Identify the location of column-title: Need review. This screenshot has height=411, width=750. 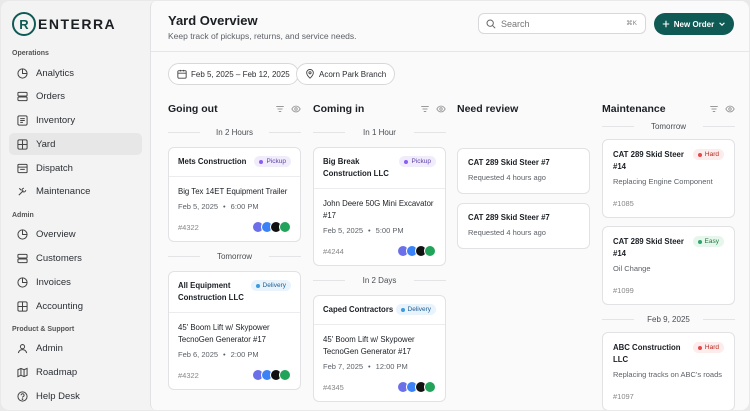
(488, 109).